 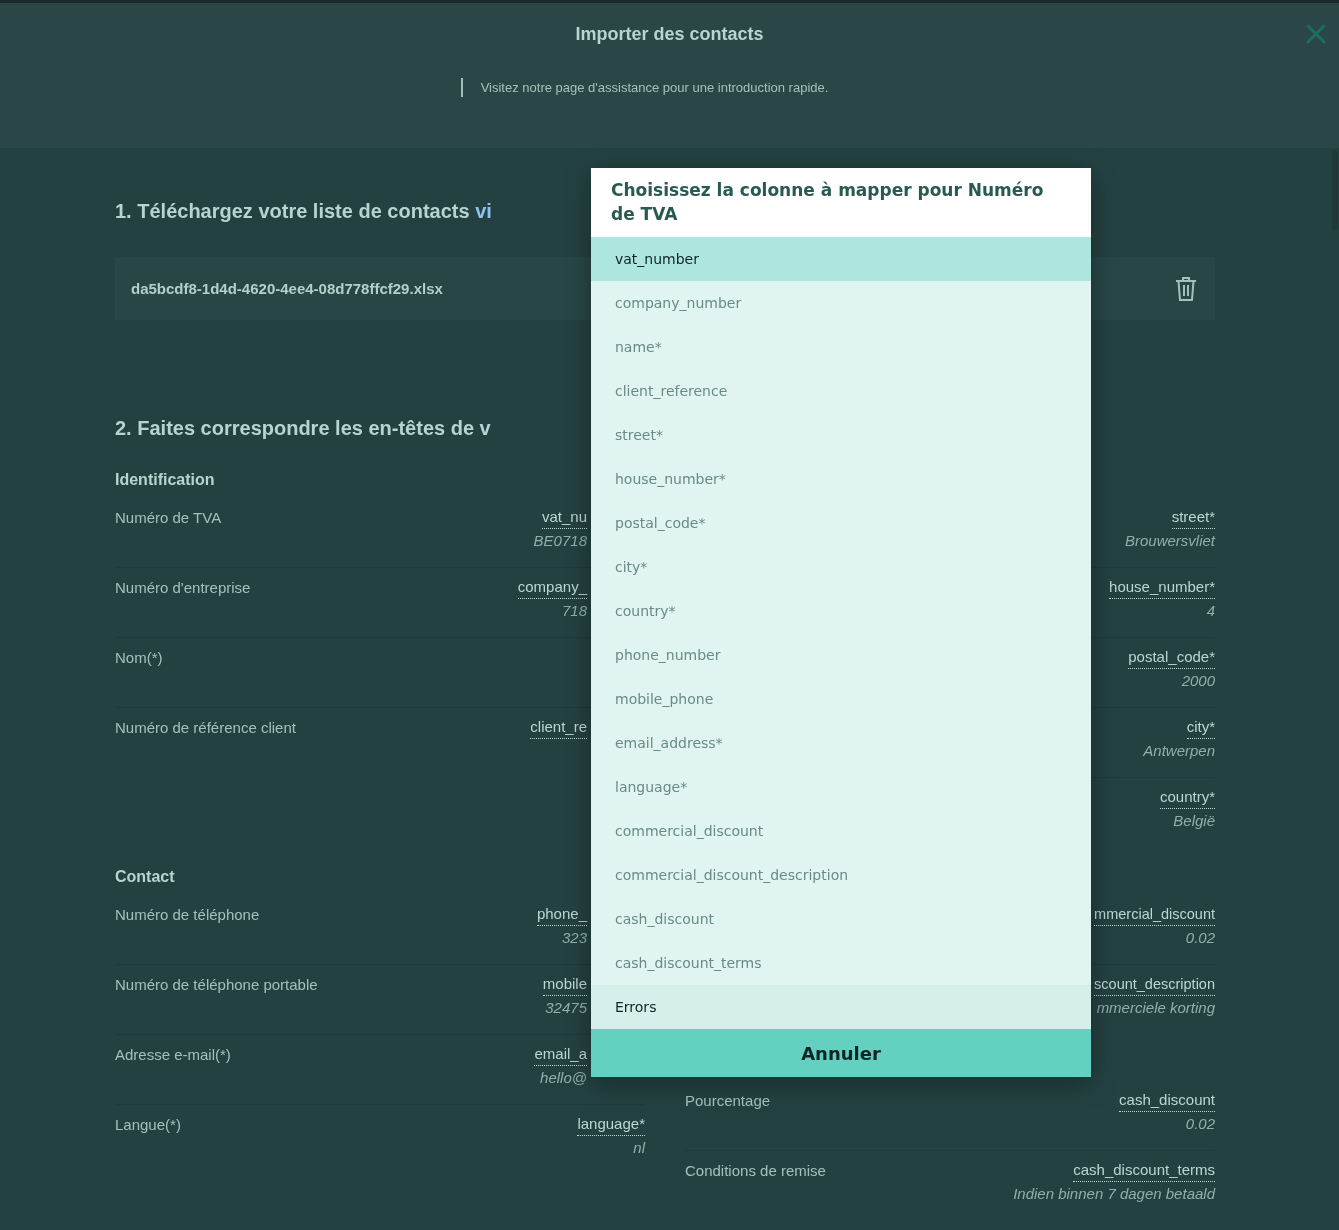 I want to click on field-label: Numéro d'entreprise, so click(x=183, y=588).